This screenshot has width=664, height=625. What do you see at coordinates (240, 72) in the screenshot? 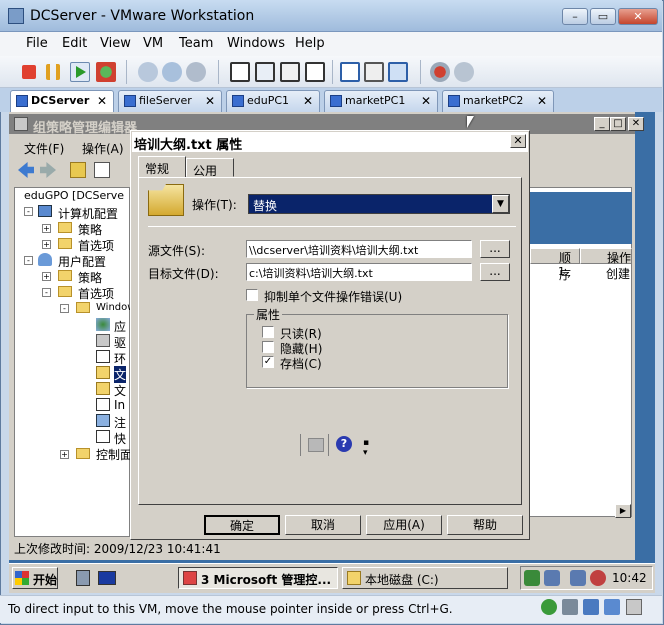
I see `show-sidebar-icon` at bounding box center [240, 72].